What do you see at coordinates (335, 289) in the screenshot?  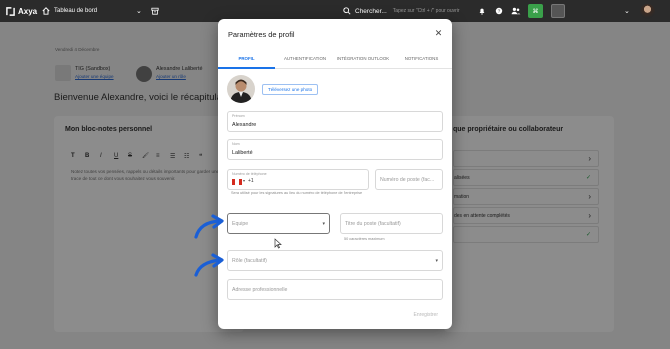 I see `address-field: Adresse professionnelle` at bounding box center [335, 289].